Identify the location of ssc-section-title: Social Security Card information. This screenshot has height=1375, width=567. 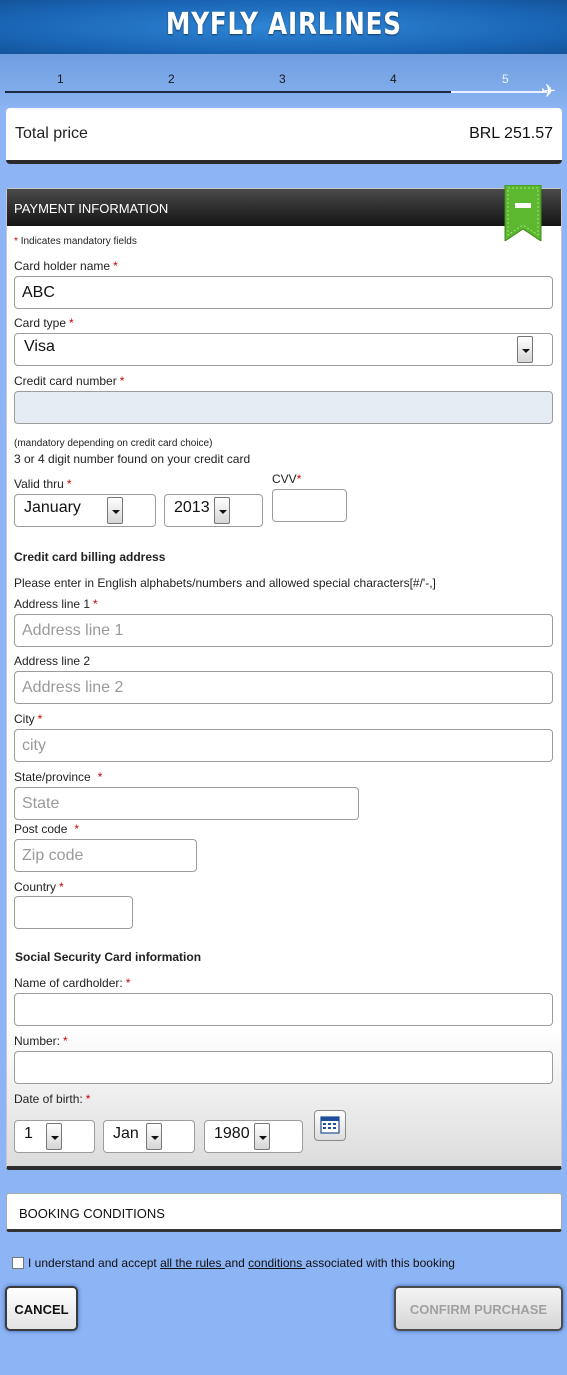
(108, 957).